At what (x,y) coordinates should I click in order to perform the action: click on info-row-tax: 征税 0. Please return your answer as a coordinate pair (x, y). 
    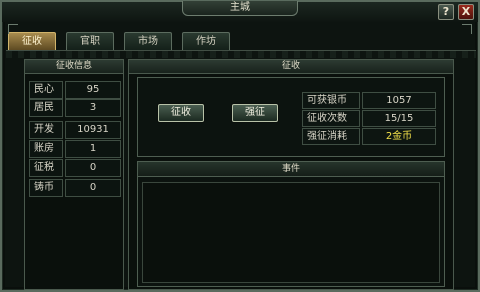
    Looking at the image, I should click on (75, 168).